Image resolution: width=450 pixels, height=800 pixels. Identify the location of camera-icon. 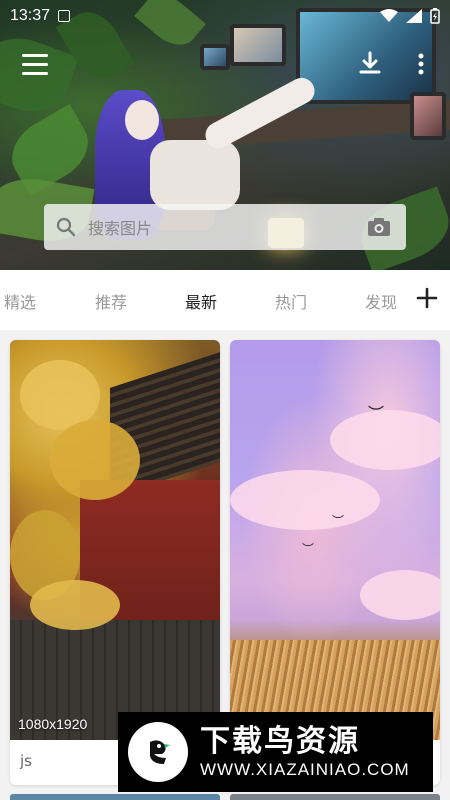
(379, 227).